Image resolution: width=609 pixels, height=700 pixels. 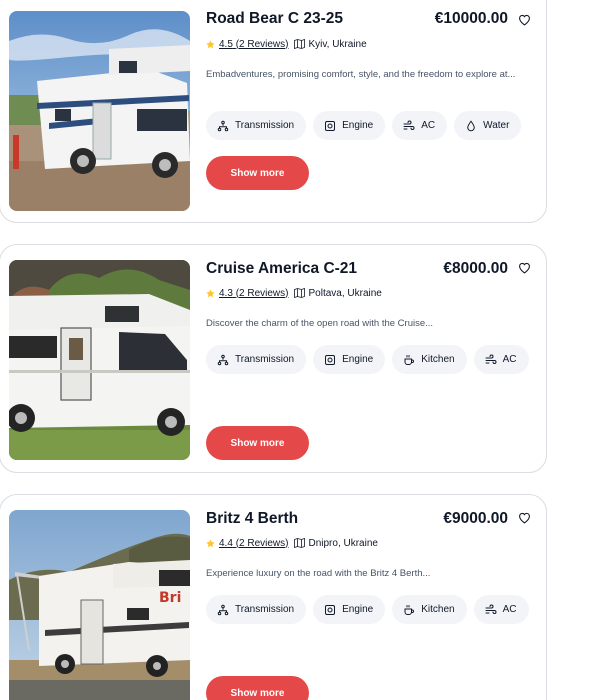 What do you see at coordinates (252, 518) in the screenshot?
I see `camper-title: Britz 4 Berth` at bounding box center [252, 518].